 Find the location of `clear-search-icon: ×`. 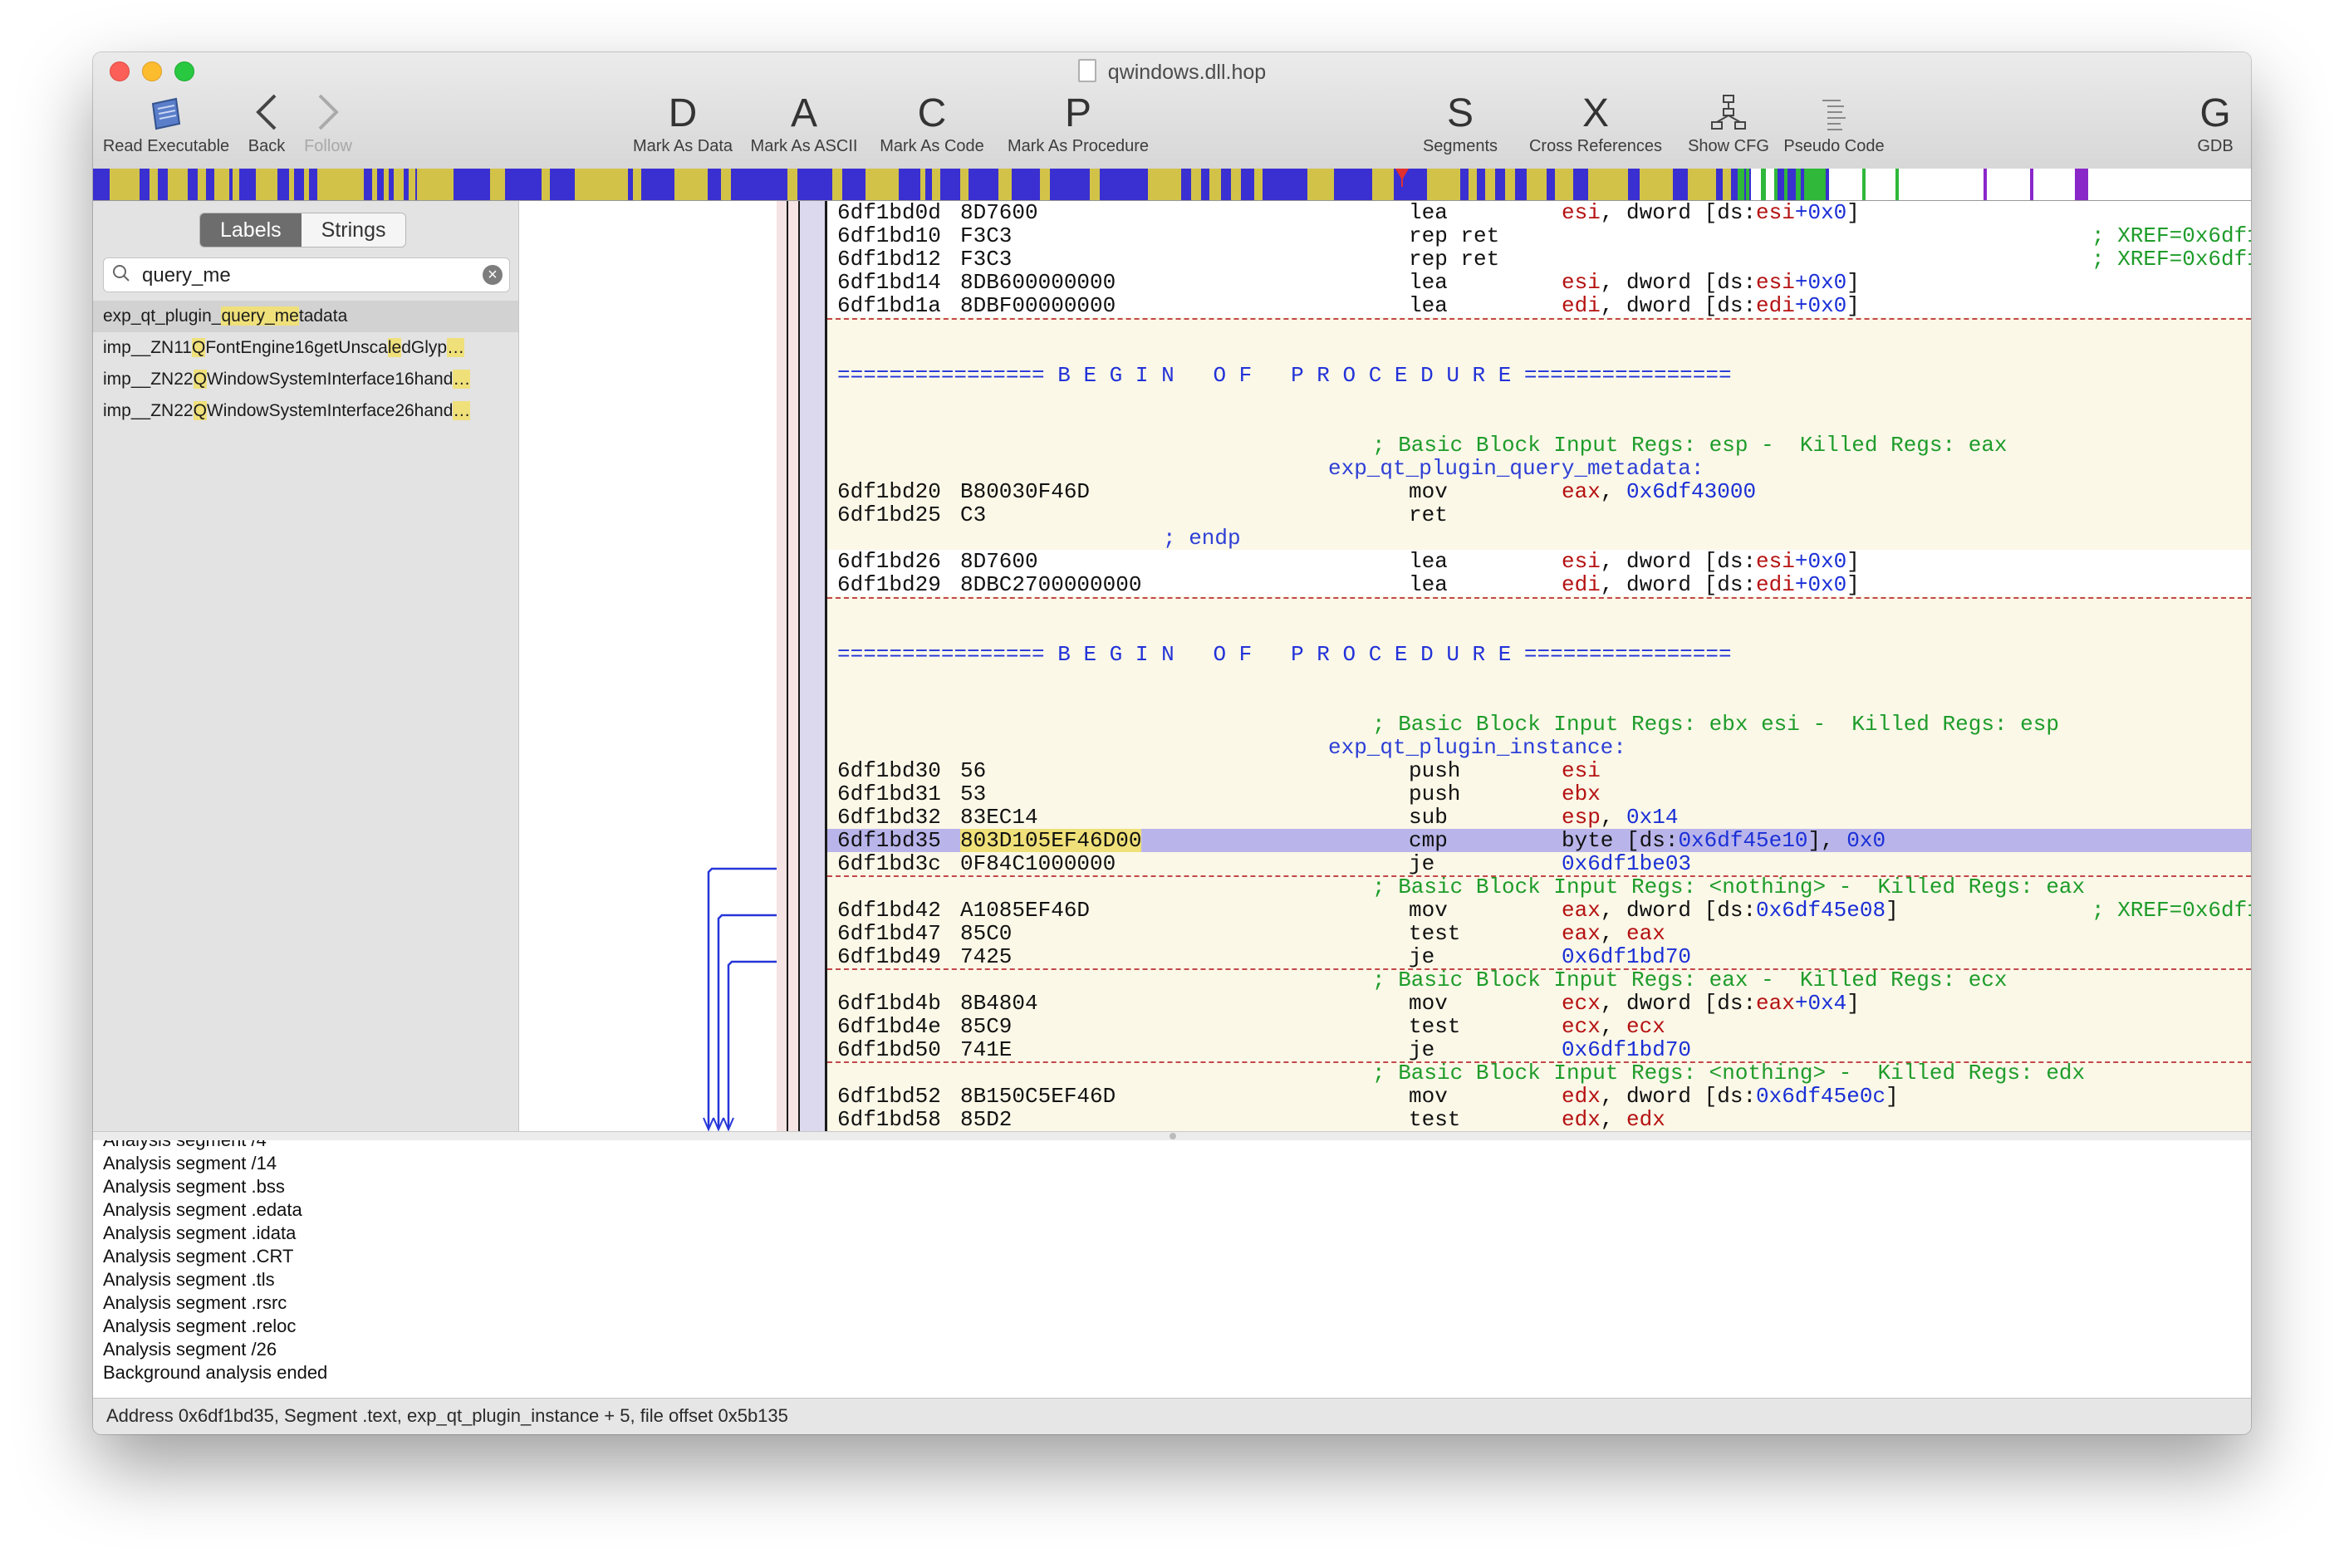

clear-search-icon: × is located at coordinates (493, 275).